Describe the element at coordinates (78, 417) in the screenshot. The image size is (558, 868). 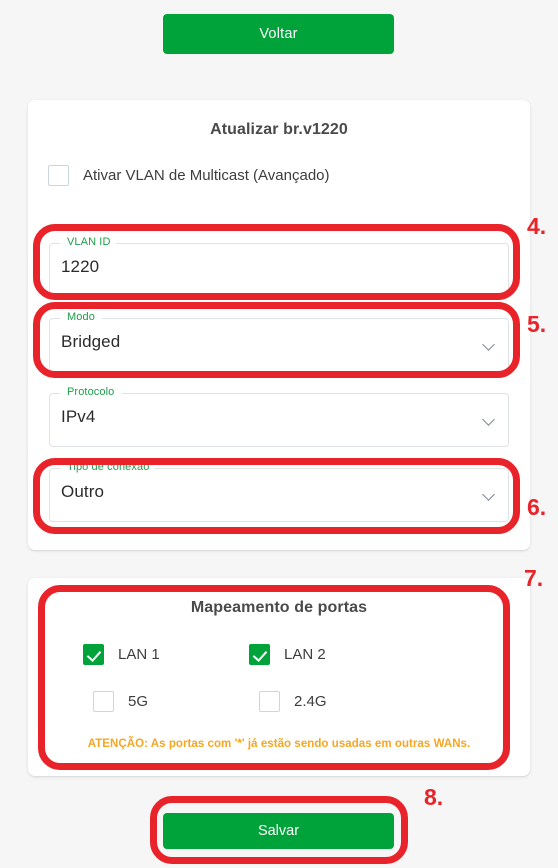
I see `protocol-selected-value: IPv4` at that location.